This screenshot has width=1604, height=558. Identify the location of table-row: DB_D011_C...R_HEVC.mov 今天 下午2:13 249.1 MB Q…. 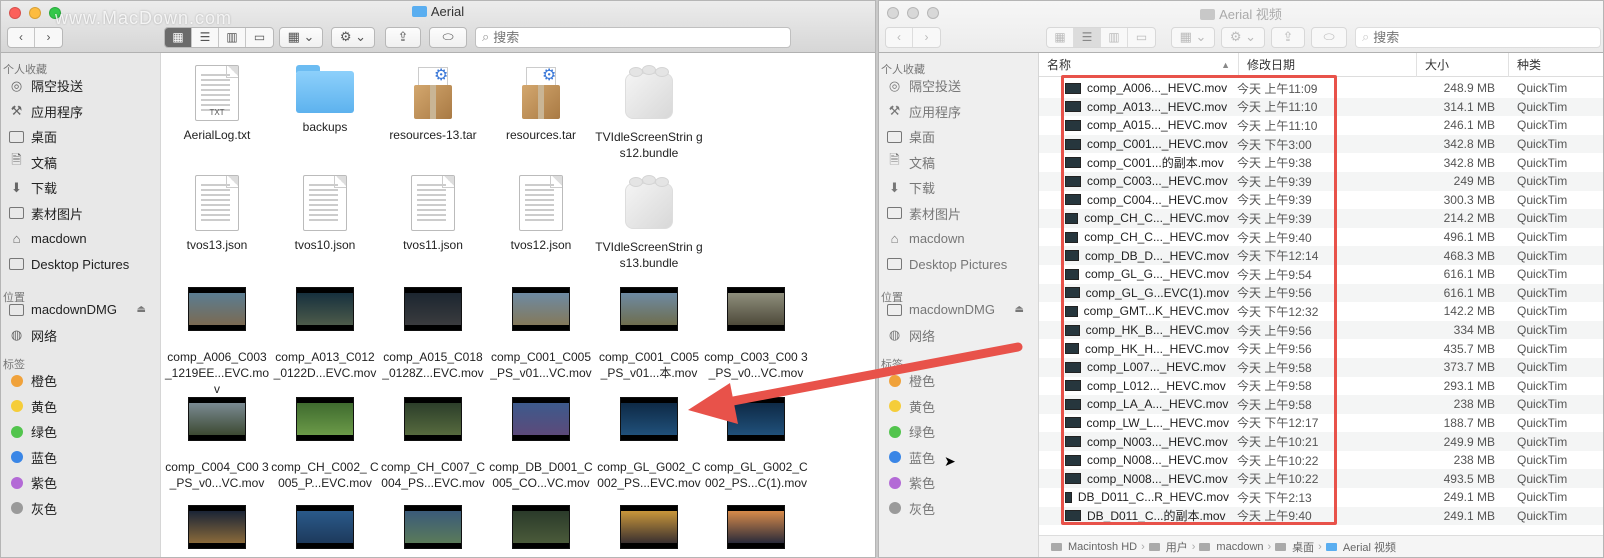
(1321, 497).